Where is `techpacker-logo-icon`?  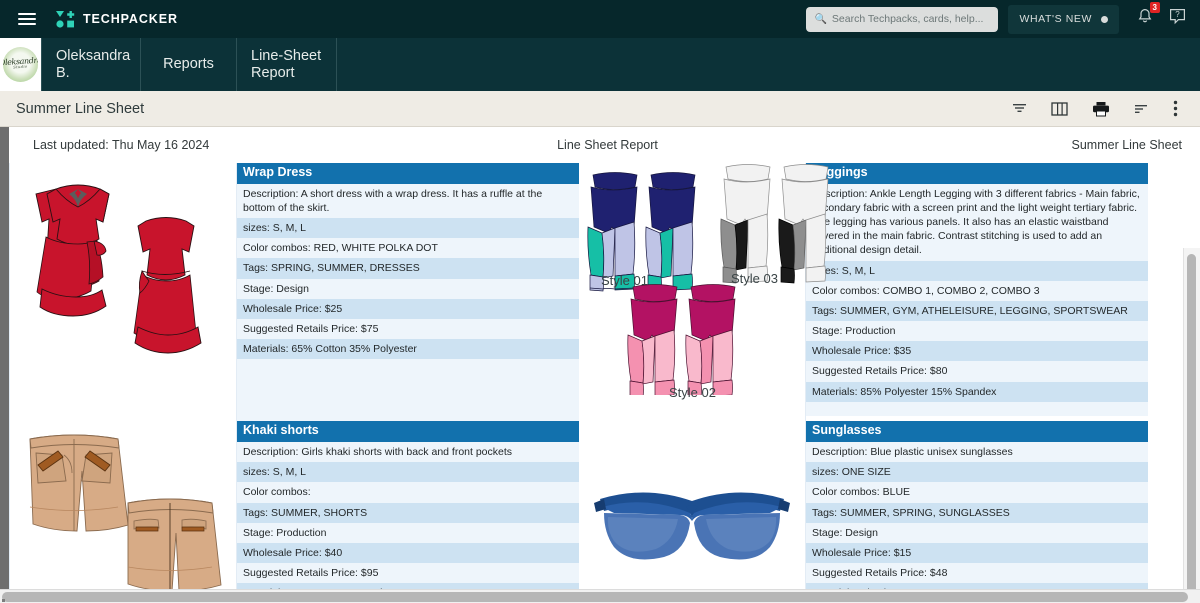
techpacker-logo-icon is located at coordinates (65, 19).